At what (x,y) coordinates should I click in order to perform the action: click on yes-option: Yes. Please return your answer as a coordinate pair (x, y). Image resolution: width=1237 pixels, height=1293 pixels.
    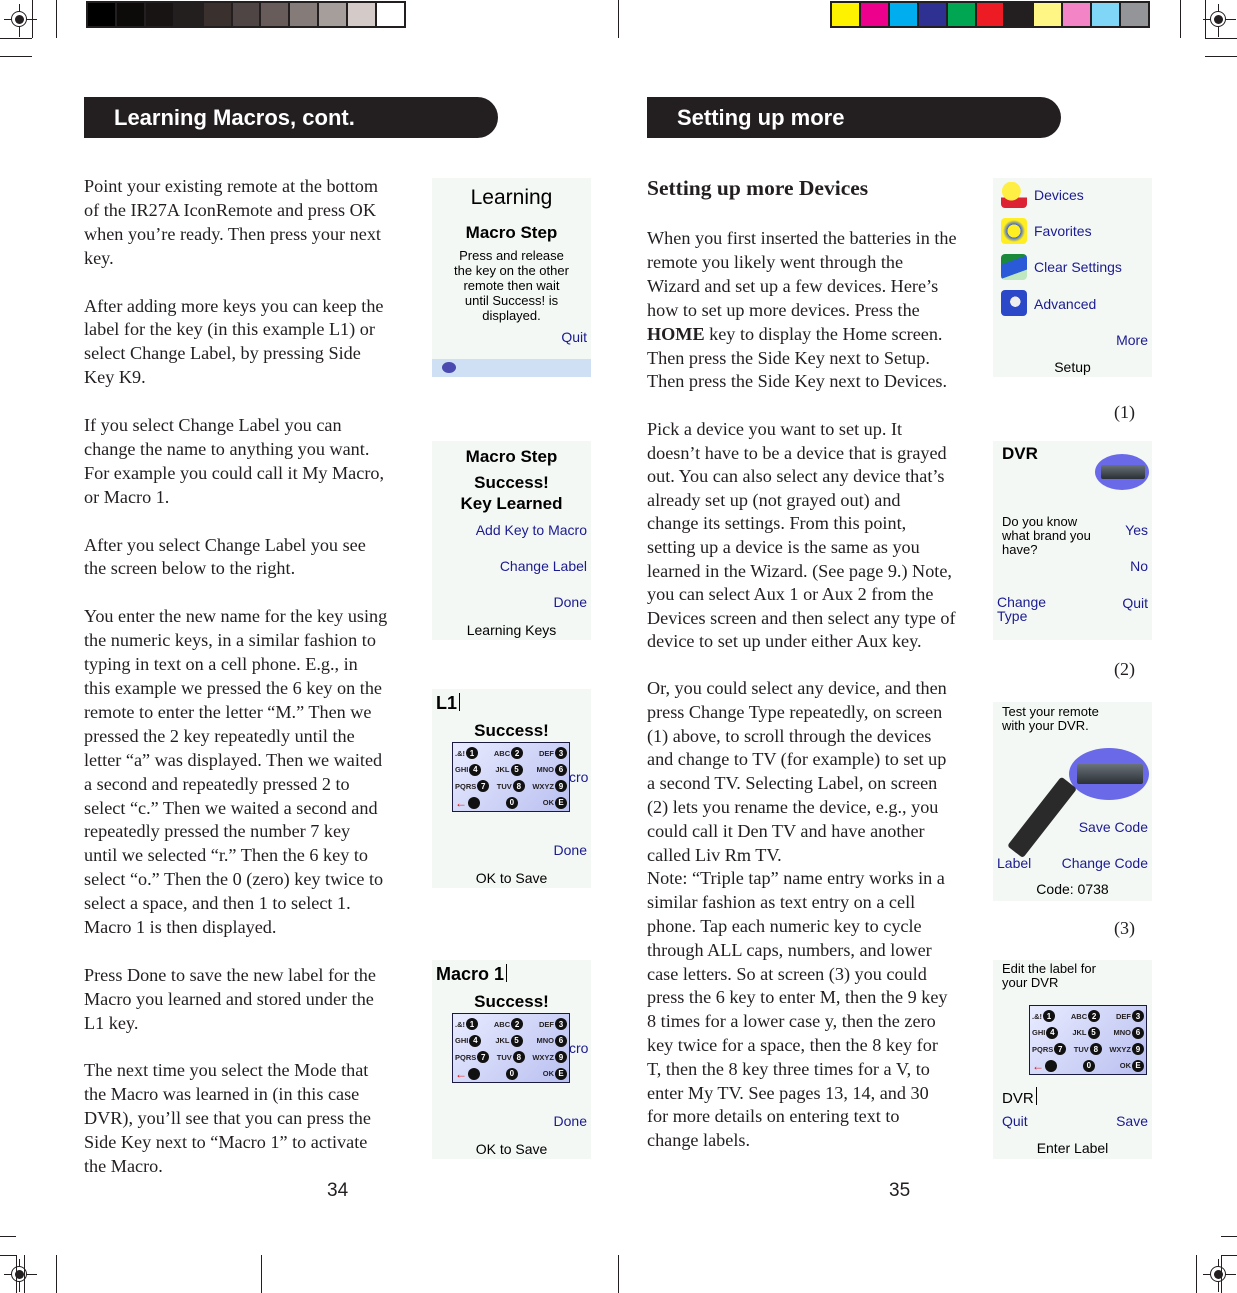
    Looking at the image, I should click on (1136, 530).